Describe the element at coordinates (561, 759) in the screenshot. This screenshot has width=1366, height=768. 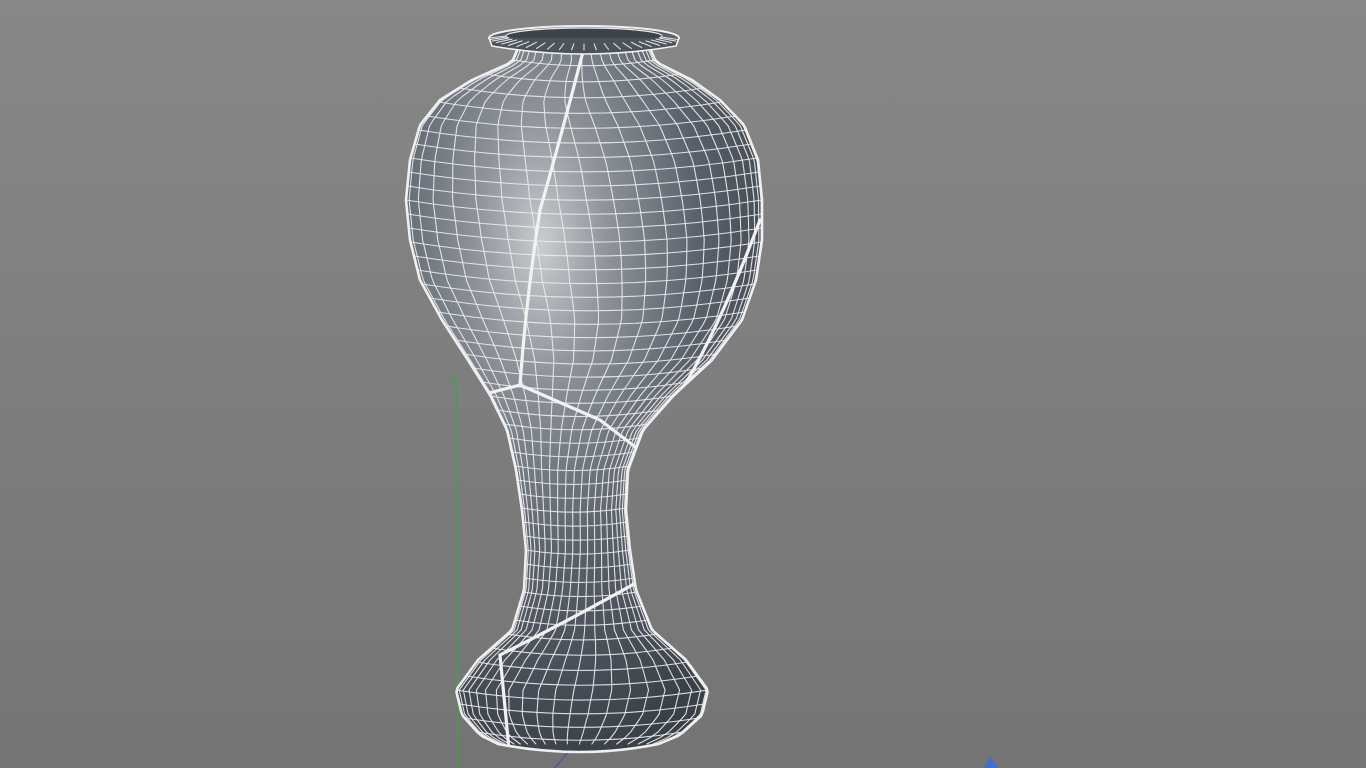
I see `x-axis-line` at that location.